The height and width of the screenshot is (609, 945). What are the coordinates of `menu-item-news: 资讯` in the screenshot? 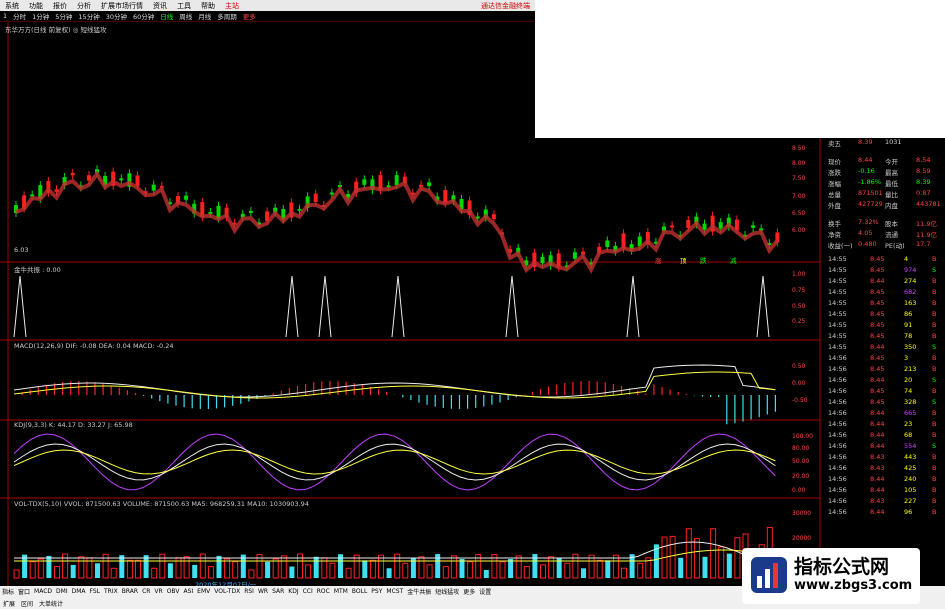 It's located at (160, 6).